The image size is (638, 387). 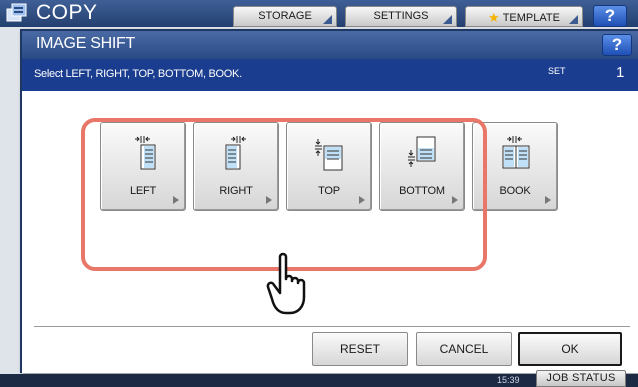 What do you see at coordinates (557, 71) in the screenshot?
I see `set-label: SET` at bounding box center [557, 71].